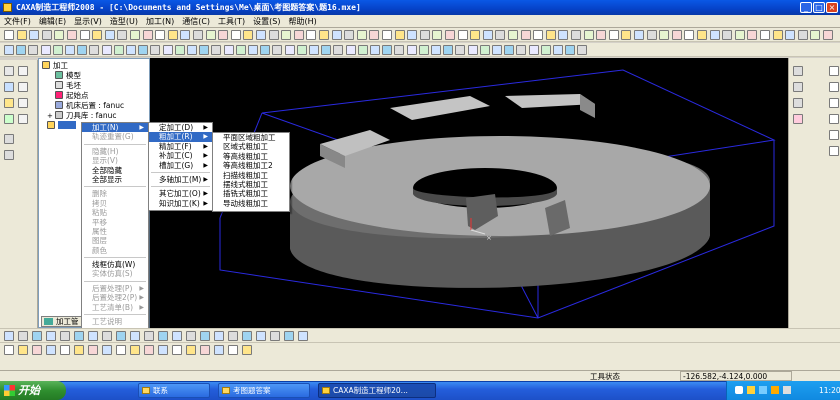  I want to click on rect-tool-icon, so click(834, 103).